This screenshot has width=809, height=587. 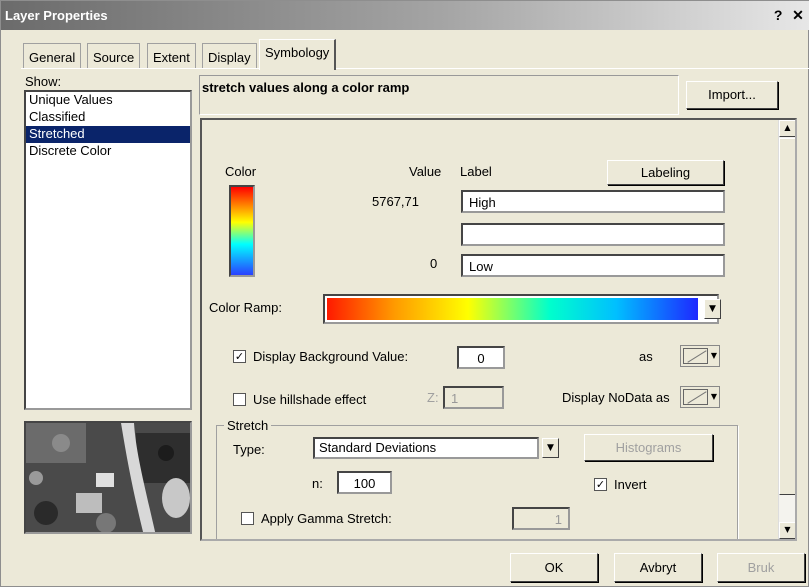 What do you see at coordinates (554, 567) in the screenshot?
I see `ok-button: OK` at bounding box center [554, 567].